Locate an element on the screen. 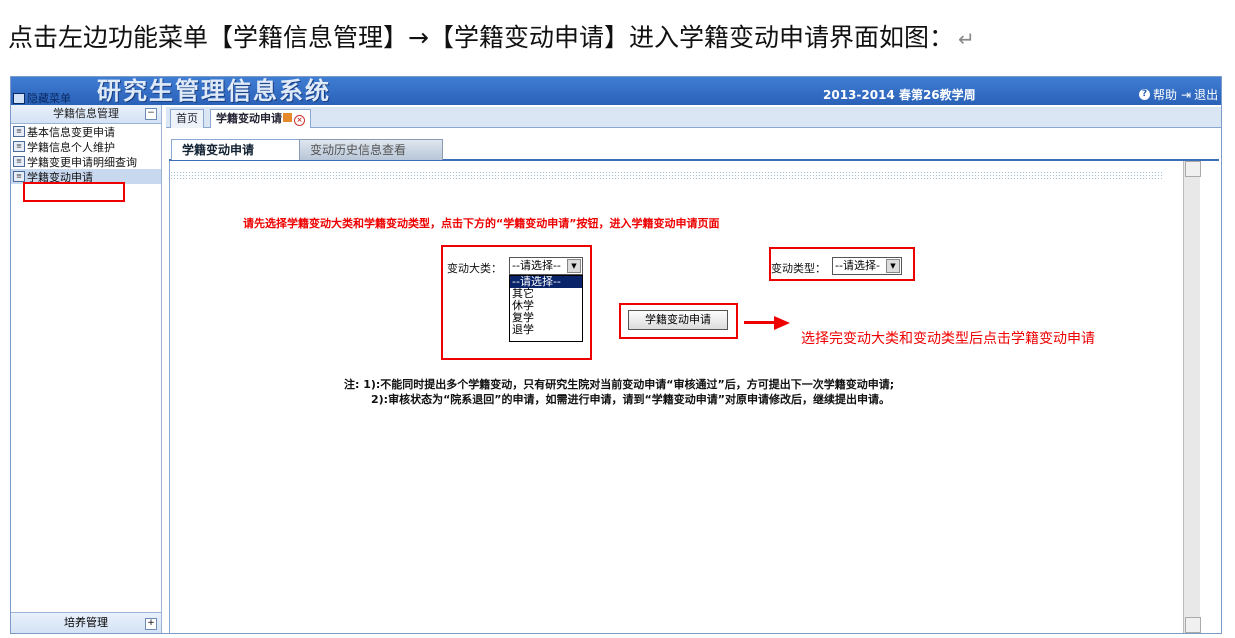  scroll-up-icon is located at coordinates (1193, 169).